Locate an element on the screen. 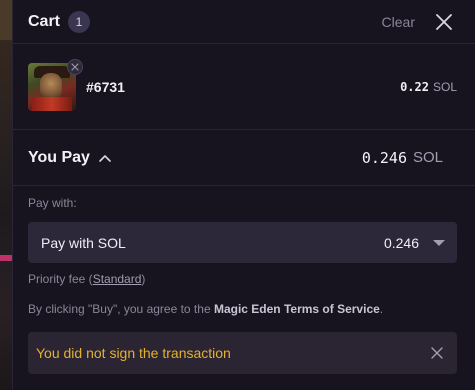 The width and height of the screenshot is (475, 390). pay-with-label: Pay with: is located at coordinates (52, 203).